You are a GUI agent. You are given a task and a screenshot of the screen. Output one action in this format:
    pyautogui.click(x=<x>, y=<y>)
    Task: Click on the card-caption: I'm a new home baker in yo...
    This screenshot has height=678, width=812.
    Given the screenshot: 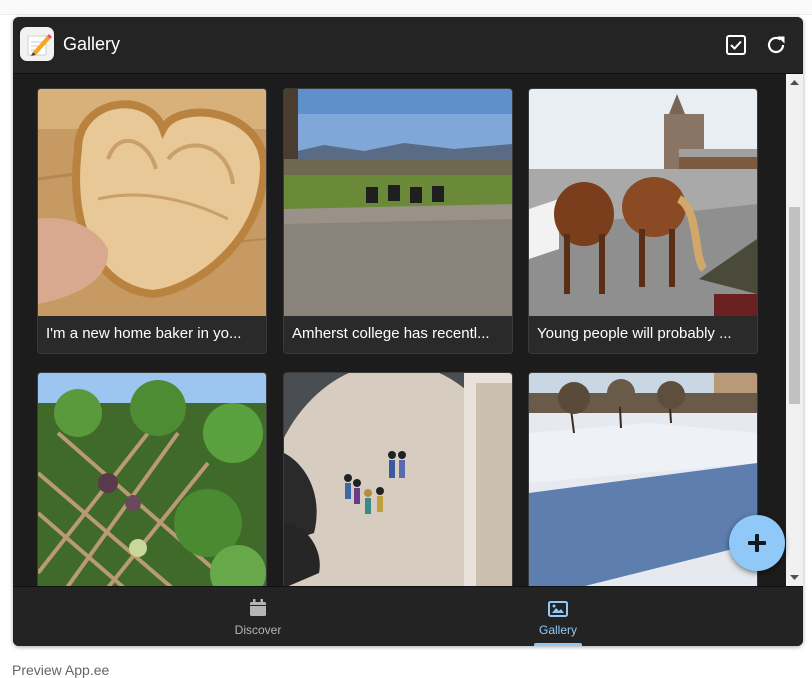 What is the action you would take?
    pyautogui.click(x=144, y=333)
    